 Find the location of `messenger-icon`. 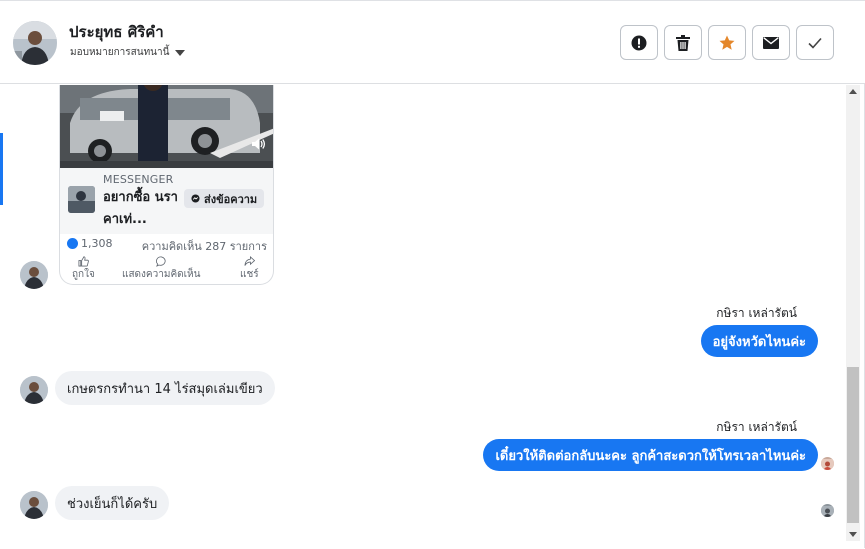

messenger-icon is located at coordinates (195, 198).